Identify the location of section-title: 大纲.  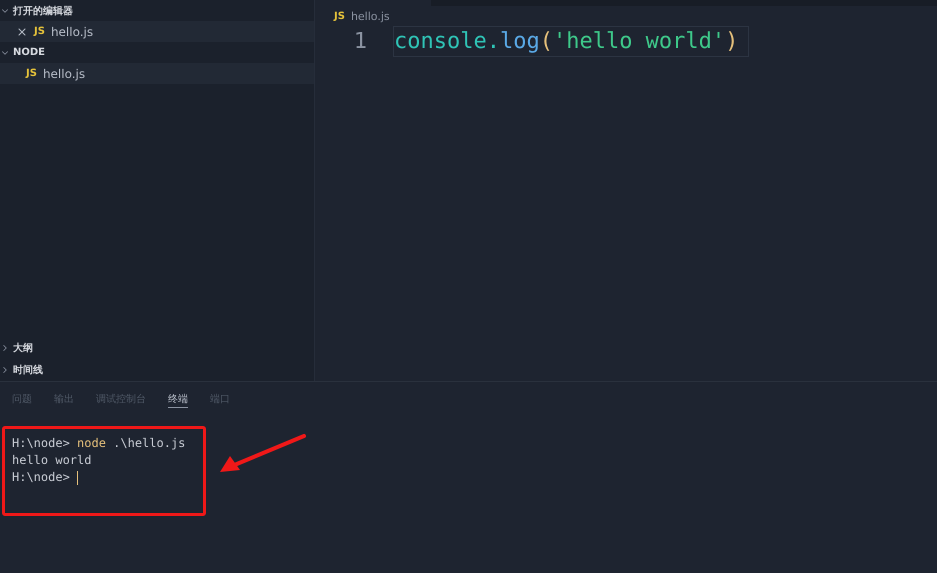
(23, 348).